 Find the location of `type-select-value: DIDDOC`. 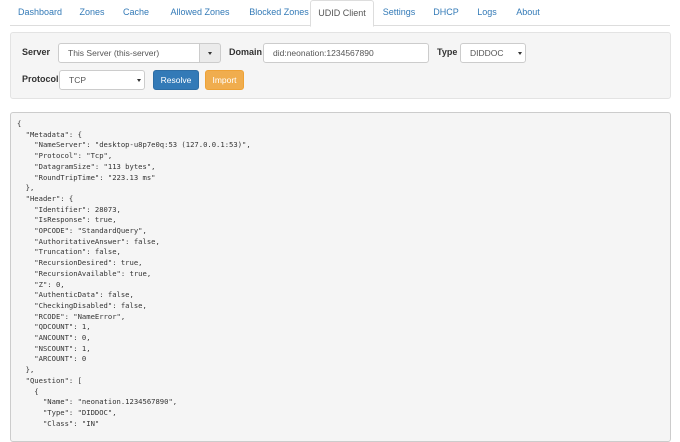

type-select-value: DIDDOC is located at coordinates (487, 53).